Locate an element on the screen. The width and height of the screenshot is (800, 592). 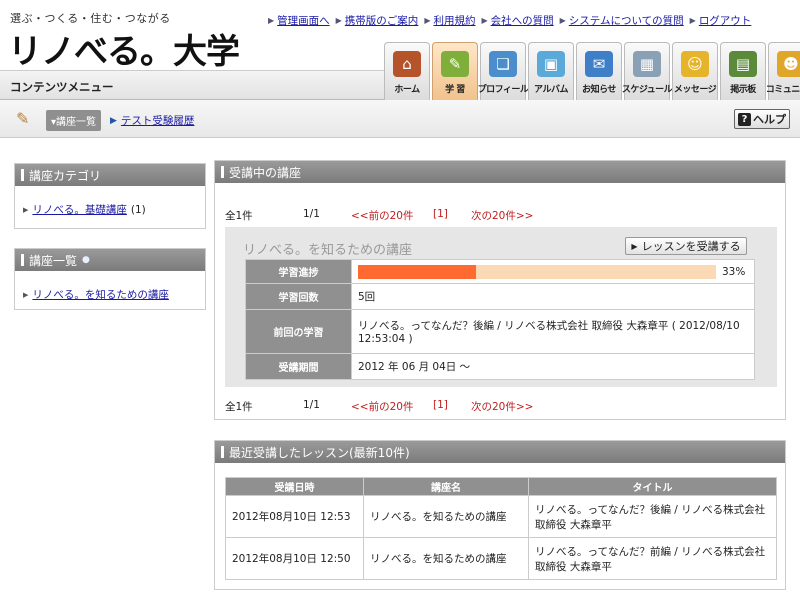
pencil-icon: ✎ is located at coordinates (23, 118).